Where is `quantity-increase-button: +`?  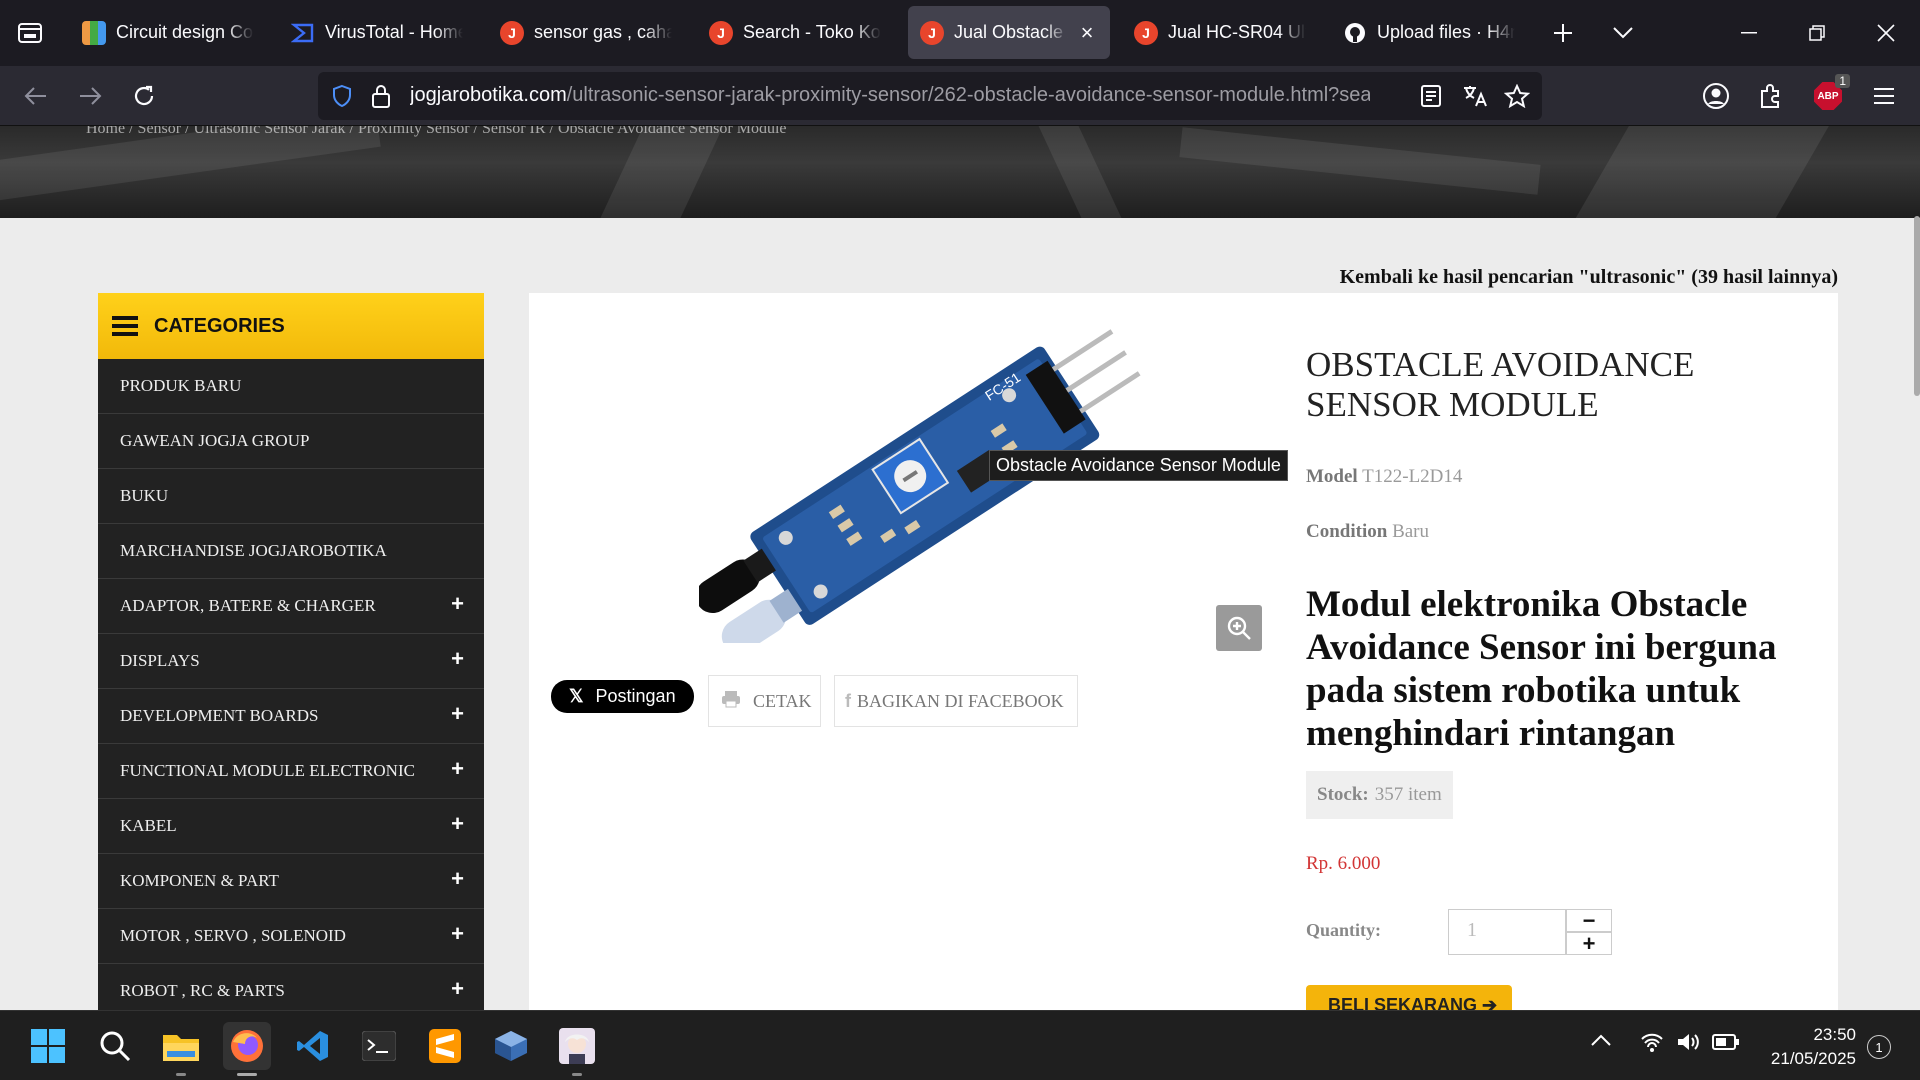
quantity-increase-button: + is located at coordinates (1589, 943).